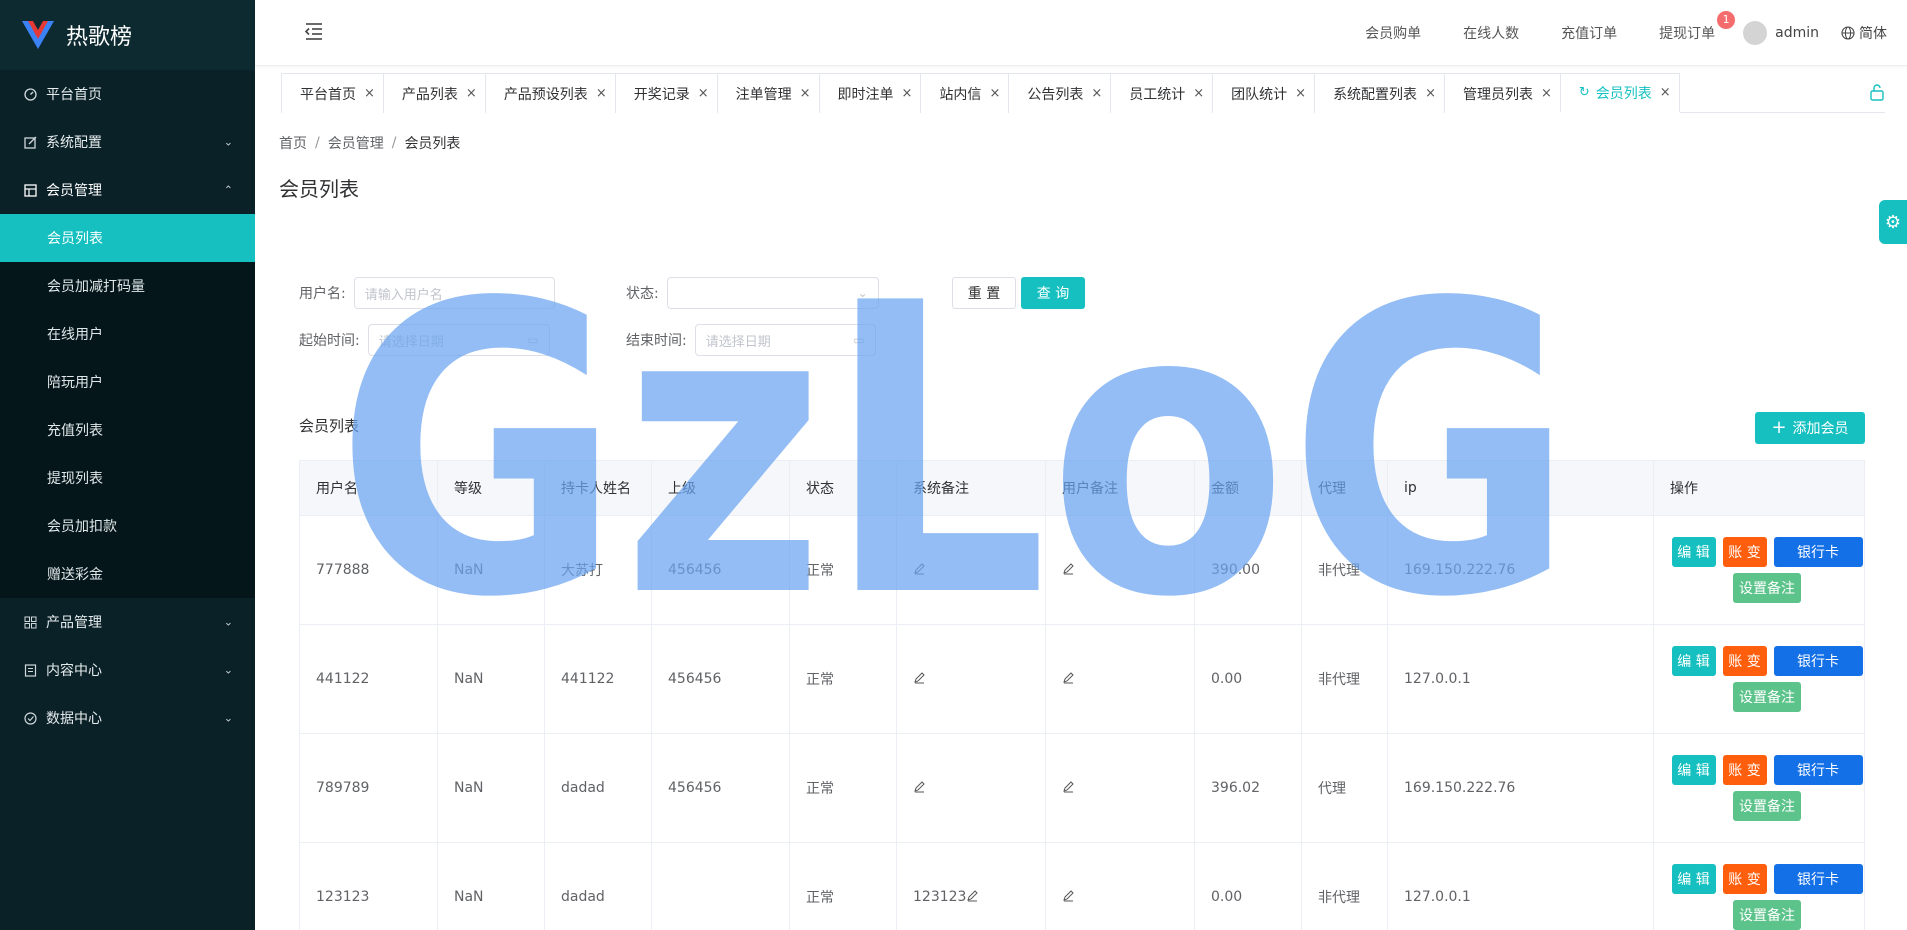 Image resolution: width=1907 pixels, height=930 pixels. What do you see at coordinates (127, 526) in the screenshot?
I see `sidebar-subitem-balance-adjust: 会员加扣款` at bounding box center [127, 526].